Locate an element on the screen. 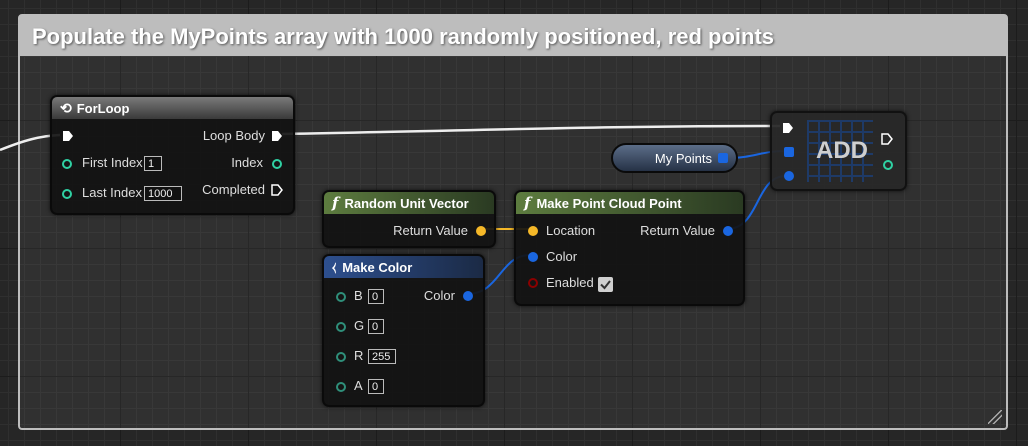 This screenshot has height=446, width=1028. first-index-pin is located at coordinates (67, 164).